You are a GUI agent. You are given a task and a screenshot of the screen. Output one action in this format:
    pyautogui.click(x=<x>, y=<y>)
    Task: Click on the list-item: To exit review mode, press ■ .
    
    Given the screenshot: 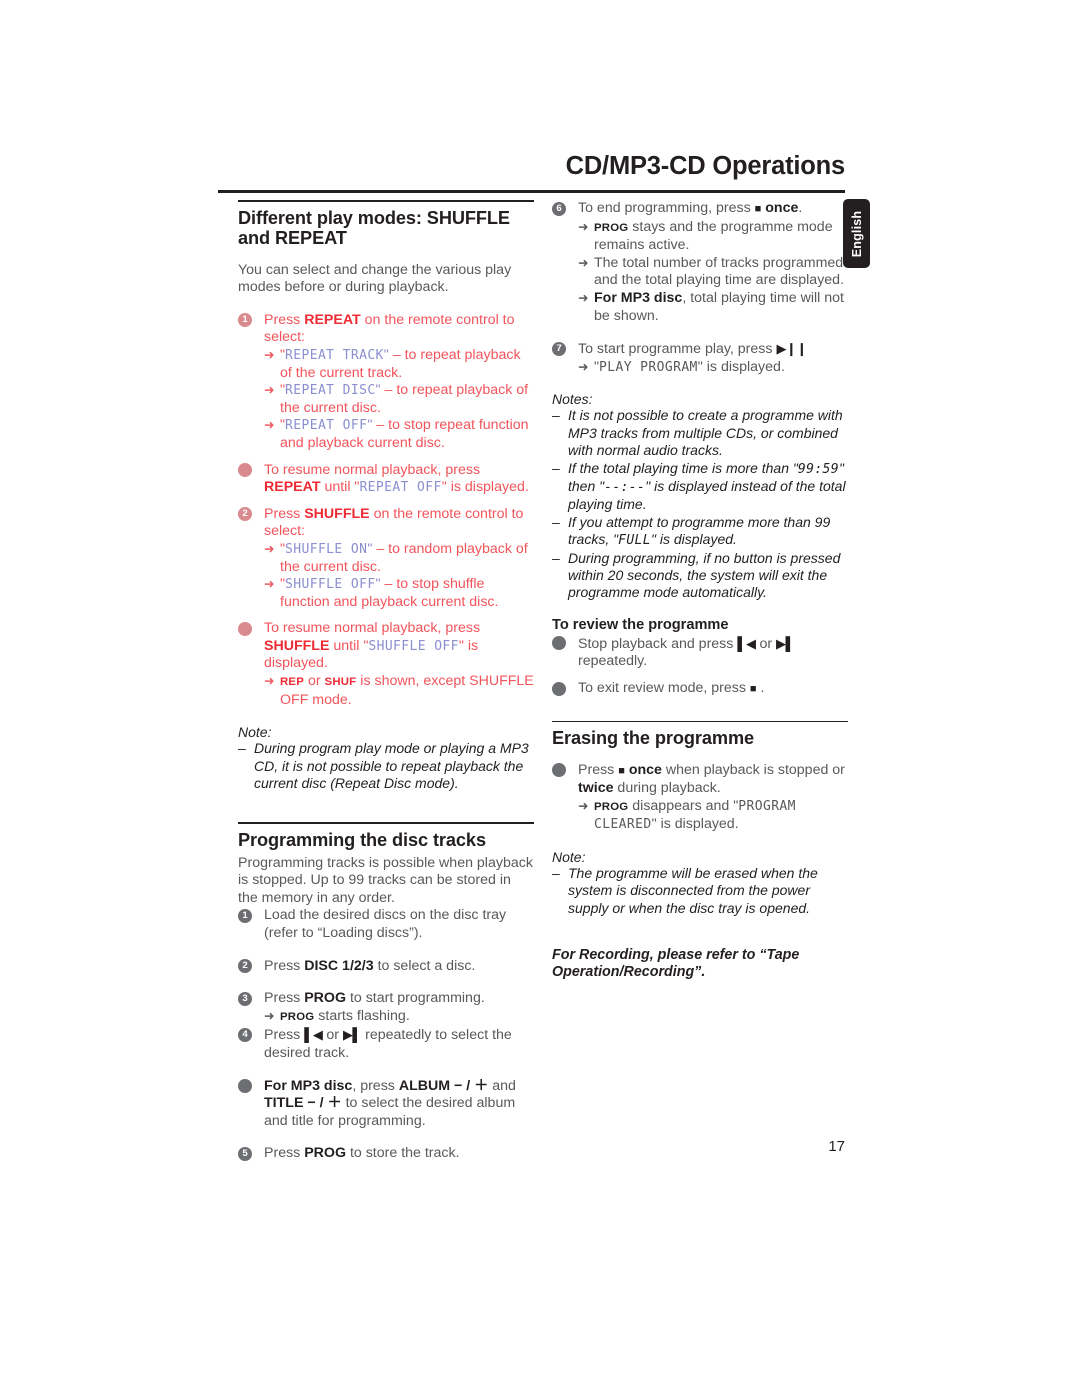 What is the action you would take?
    pyautogui.click(x=700, y=689)
    